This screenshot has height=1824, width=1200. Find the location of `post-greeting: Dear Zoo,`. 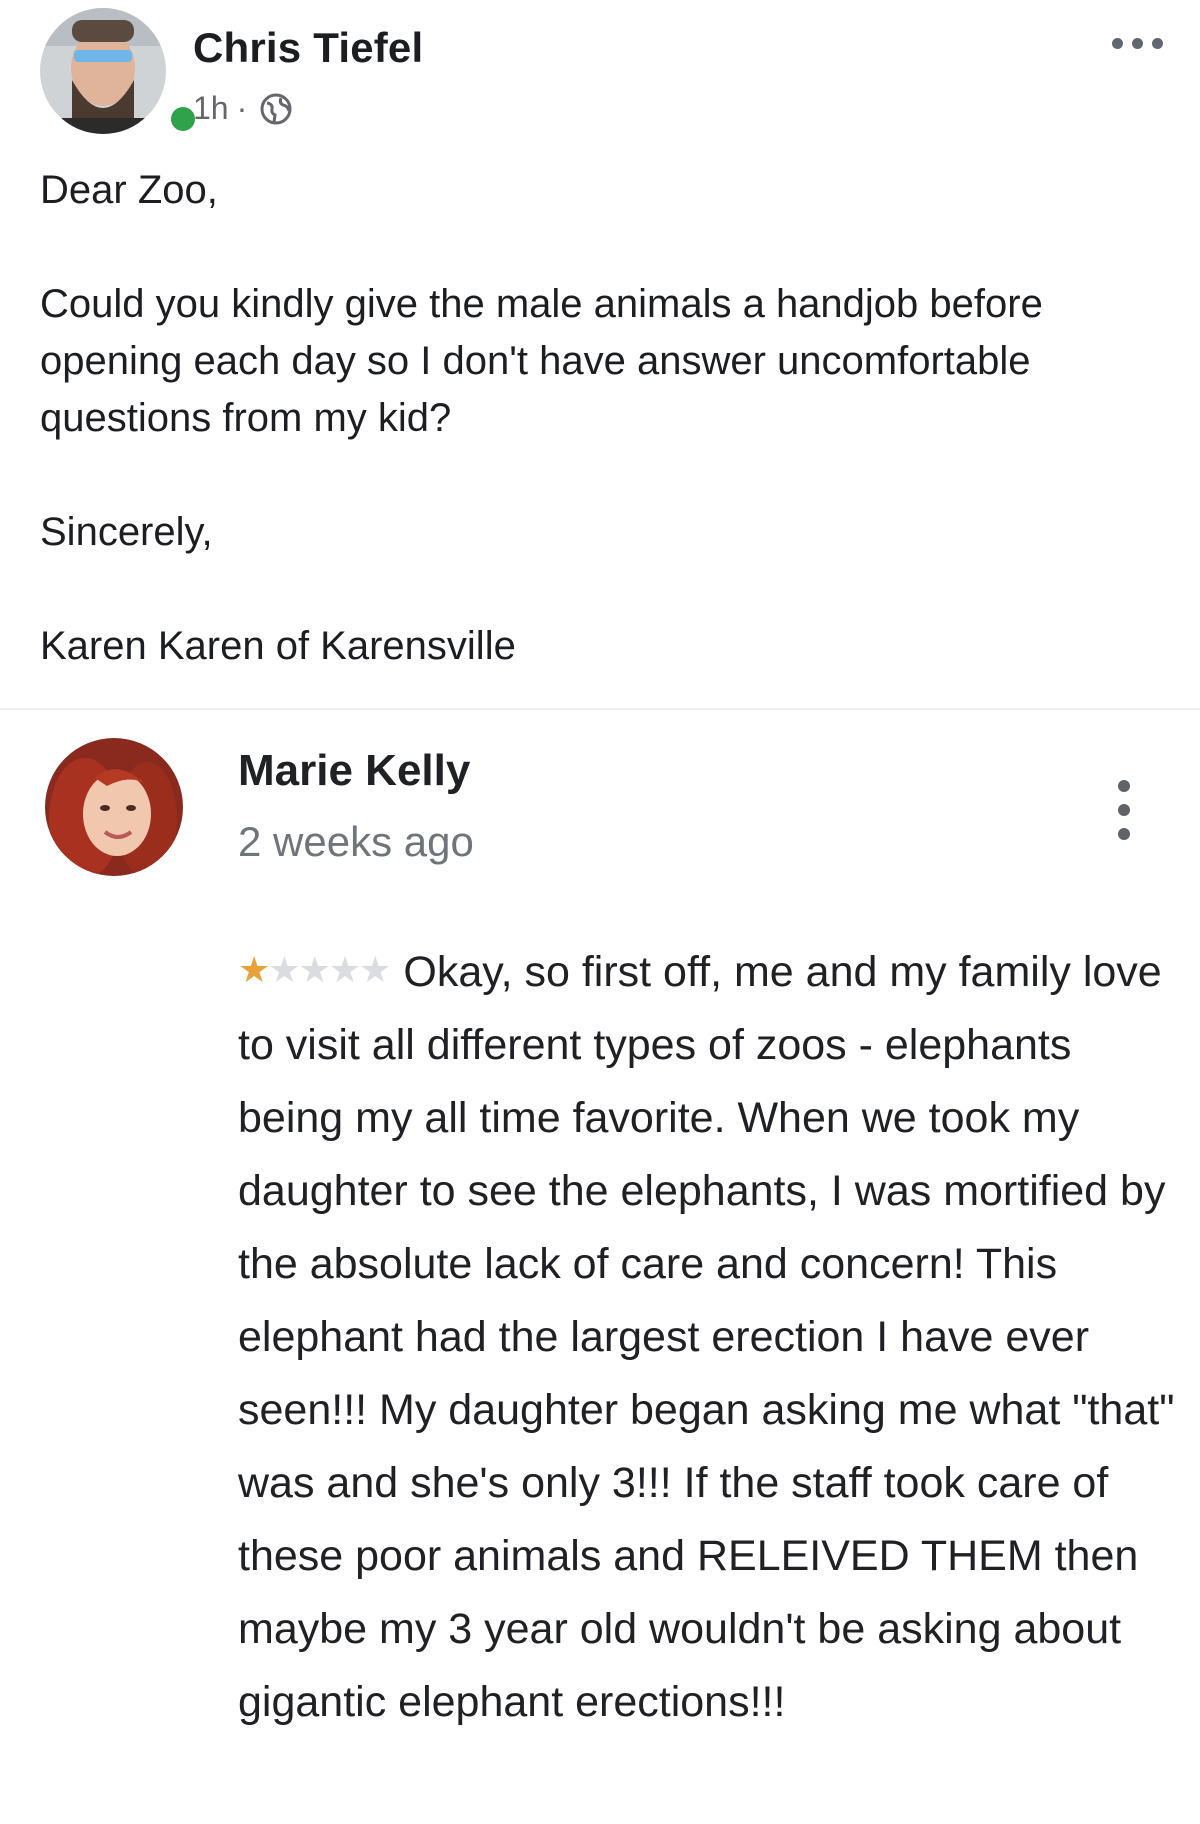

post-greeting: Dear Zoo, is located at coordinates (129, 190).